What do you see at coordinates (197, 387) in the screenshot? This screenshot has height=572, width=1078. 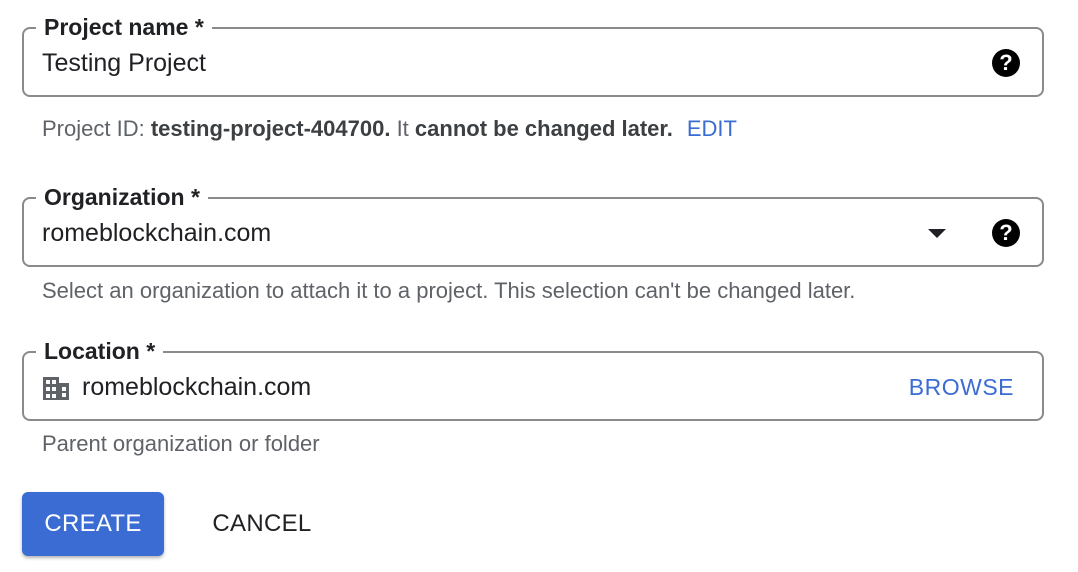 I see `location-value: romeblockchain.com` at bounding box center [197, 387].